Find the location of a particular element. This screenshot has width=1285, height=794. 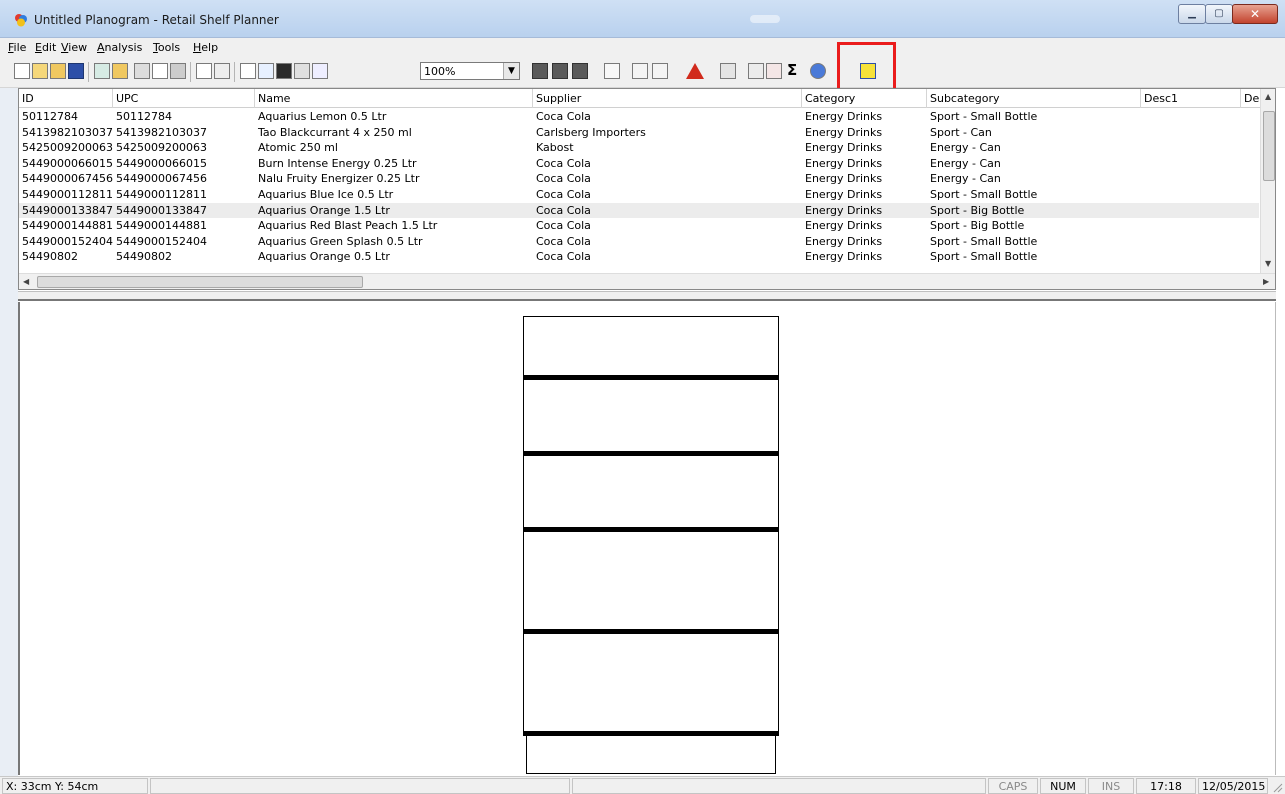

chevron-down-icon: ▼ is located at coordinates (511, 71).